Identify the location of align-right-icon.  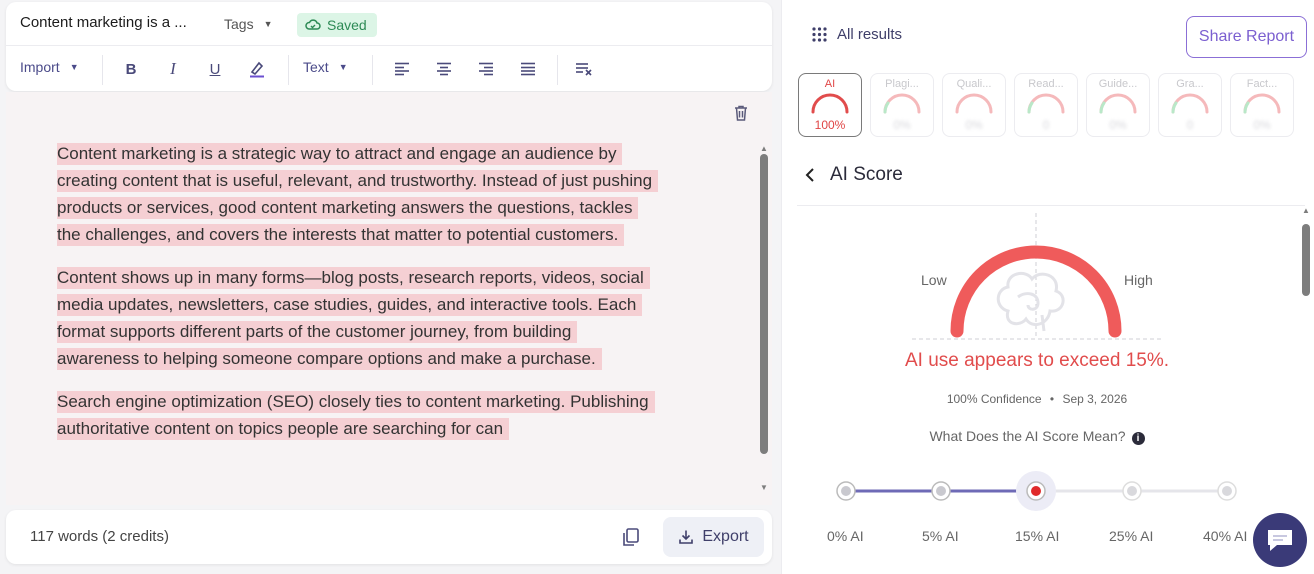
(486, 69).